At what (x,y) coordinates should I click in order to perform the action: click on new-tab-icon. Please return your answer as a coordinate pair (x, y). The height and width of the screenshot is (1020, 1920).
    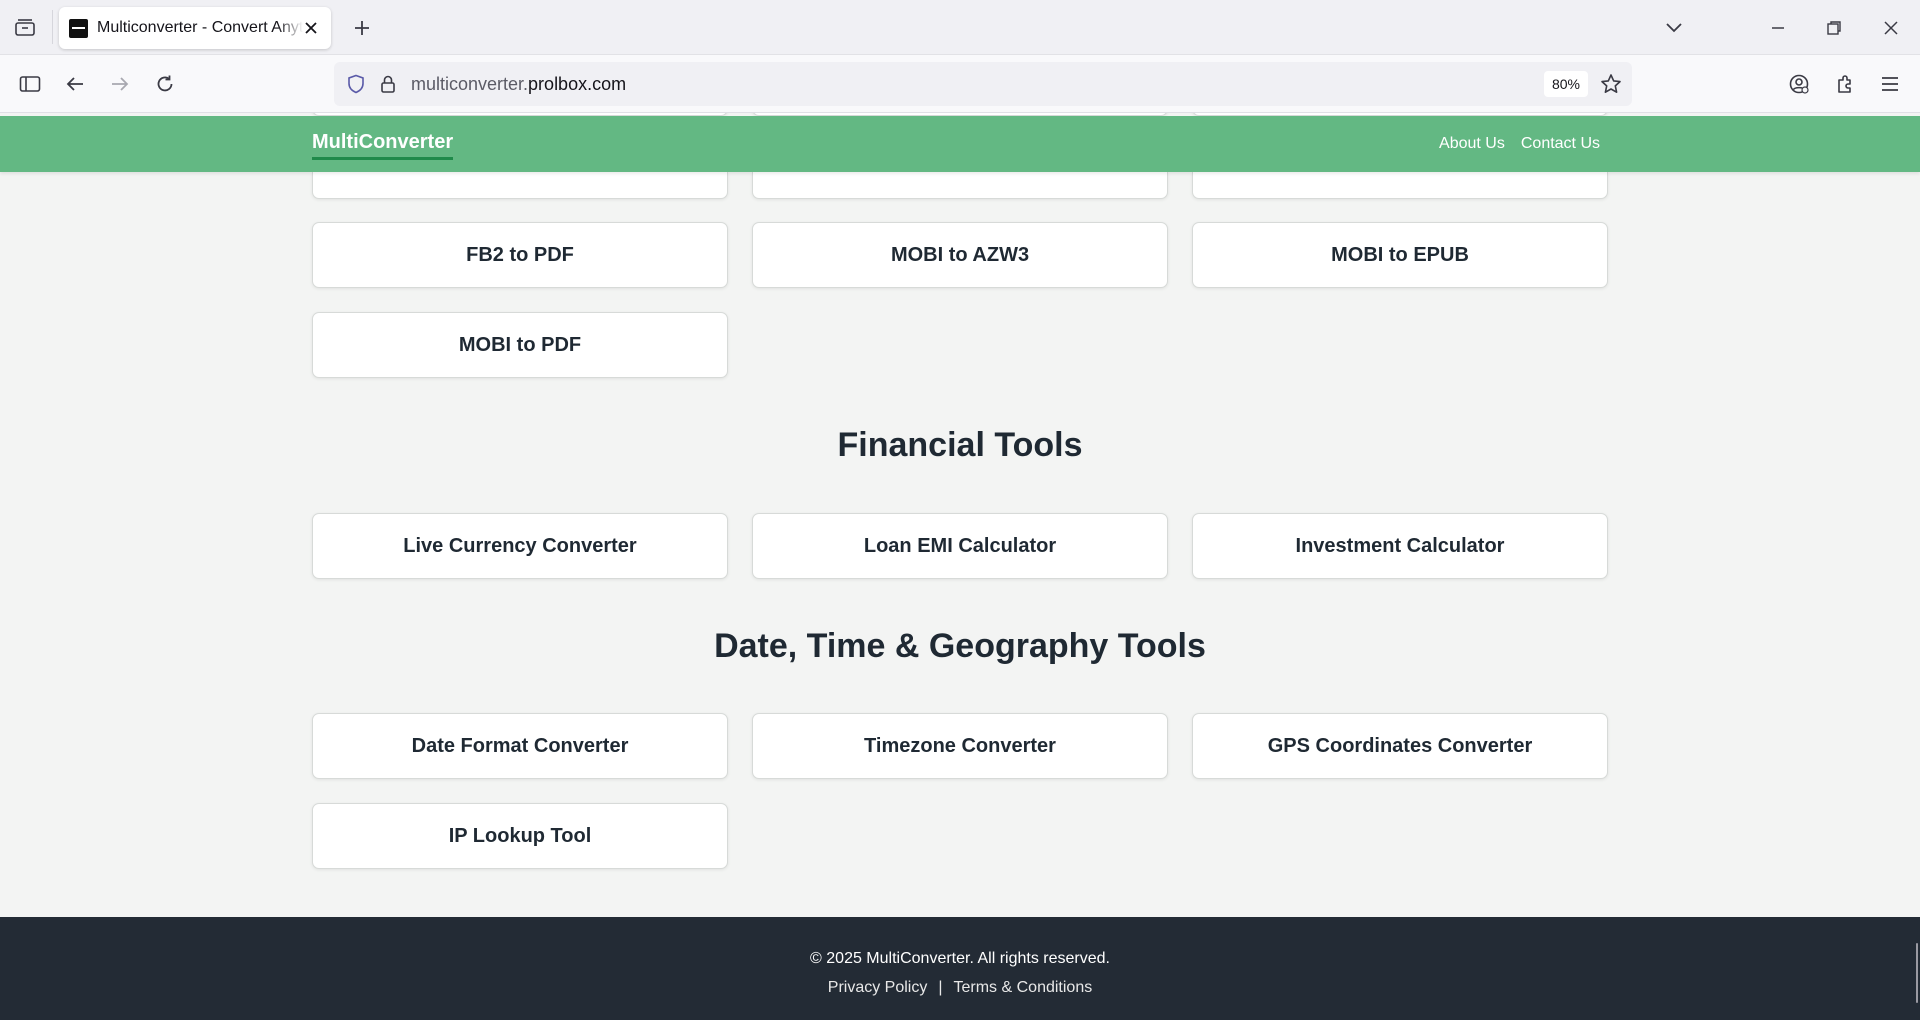
    Looking at the image, I should click on (362, 28).